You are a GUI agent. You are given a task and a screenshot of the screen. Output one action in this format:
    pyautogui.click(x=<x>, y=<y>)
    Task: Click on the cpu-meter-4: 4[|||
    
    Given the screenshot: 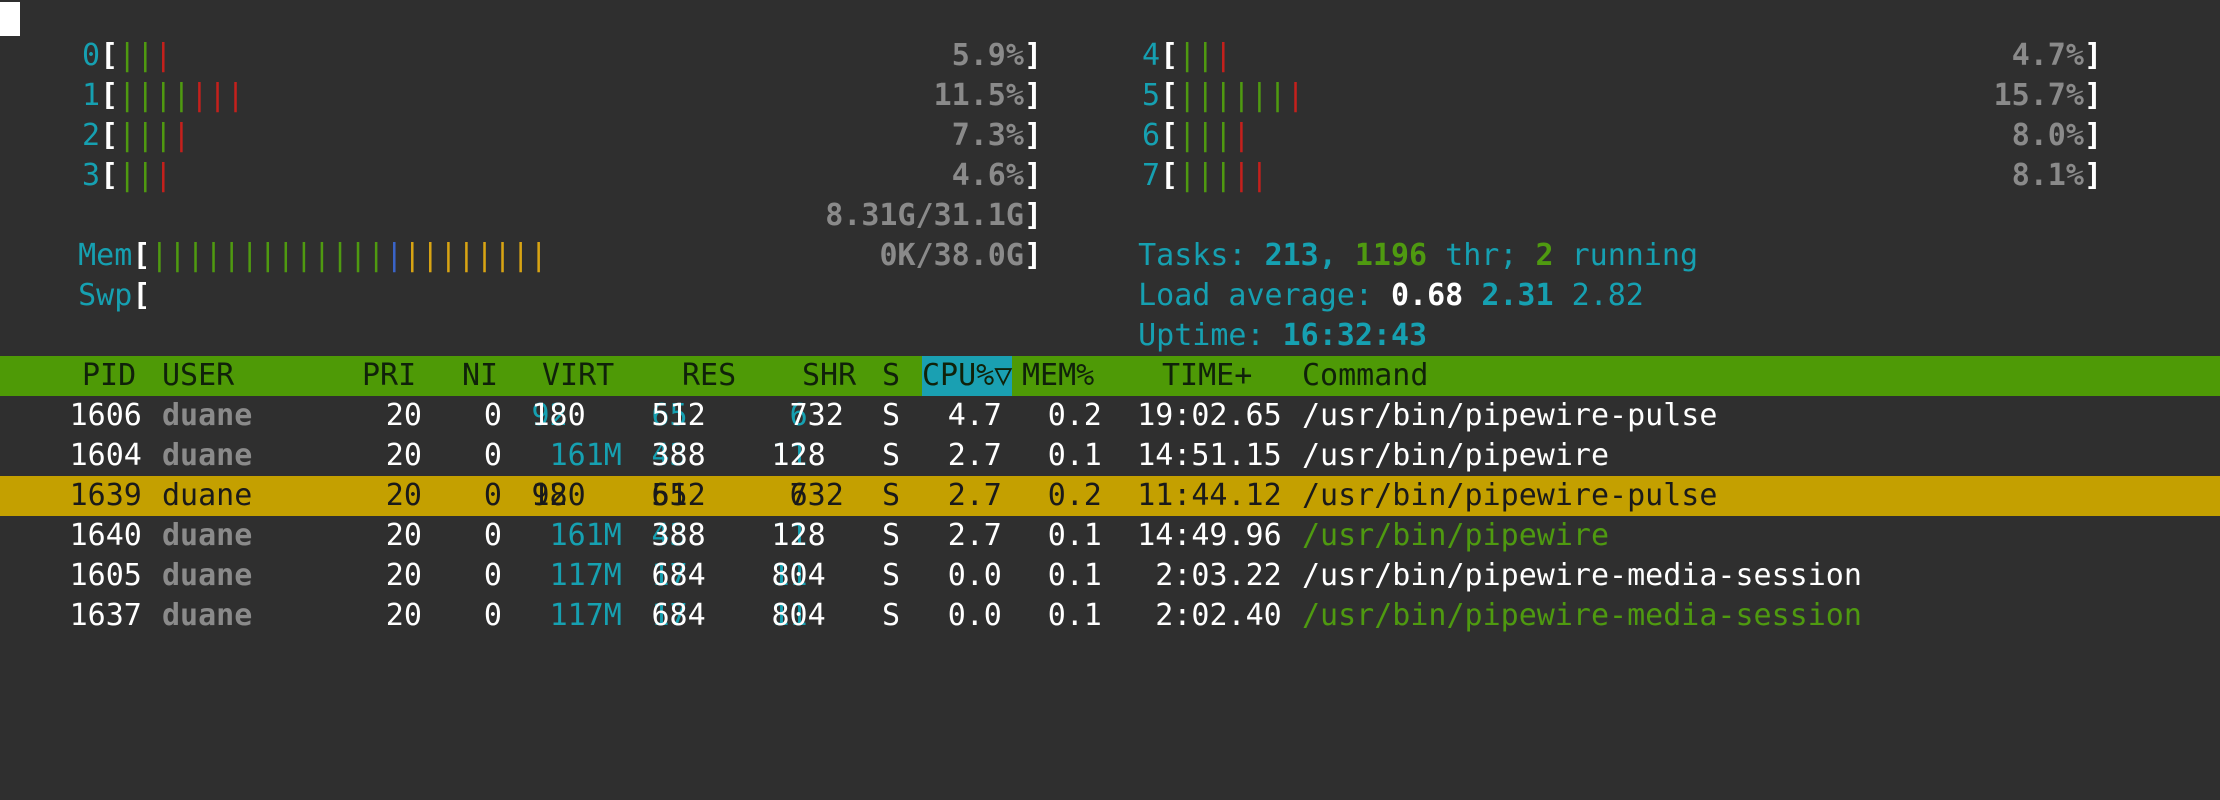 What is the action you would take?
    pyautogui.click(x=1187, y=56)
    